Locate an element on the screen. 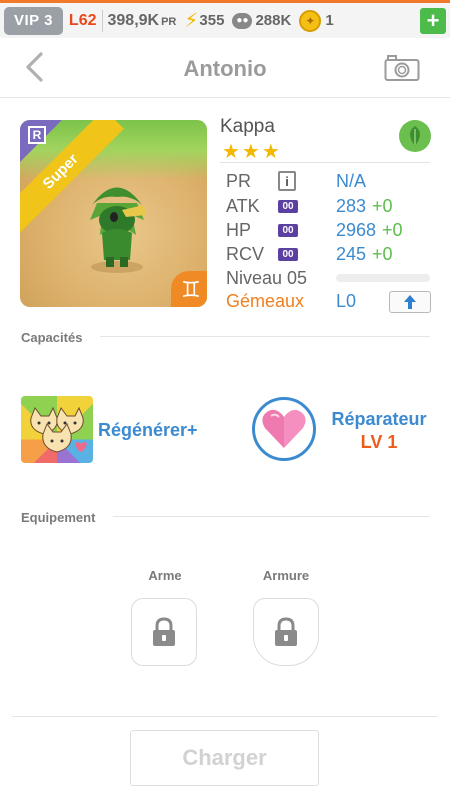 Image resolution: width=450 pixels, height=800 pixels. coin-counter: ✦ 1 is located at coordinates (316, 20).